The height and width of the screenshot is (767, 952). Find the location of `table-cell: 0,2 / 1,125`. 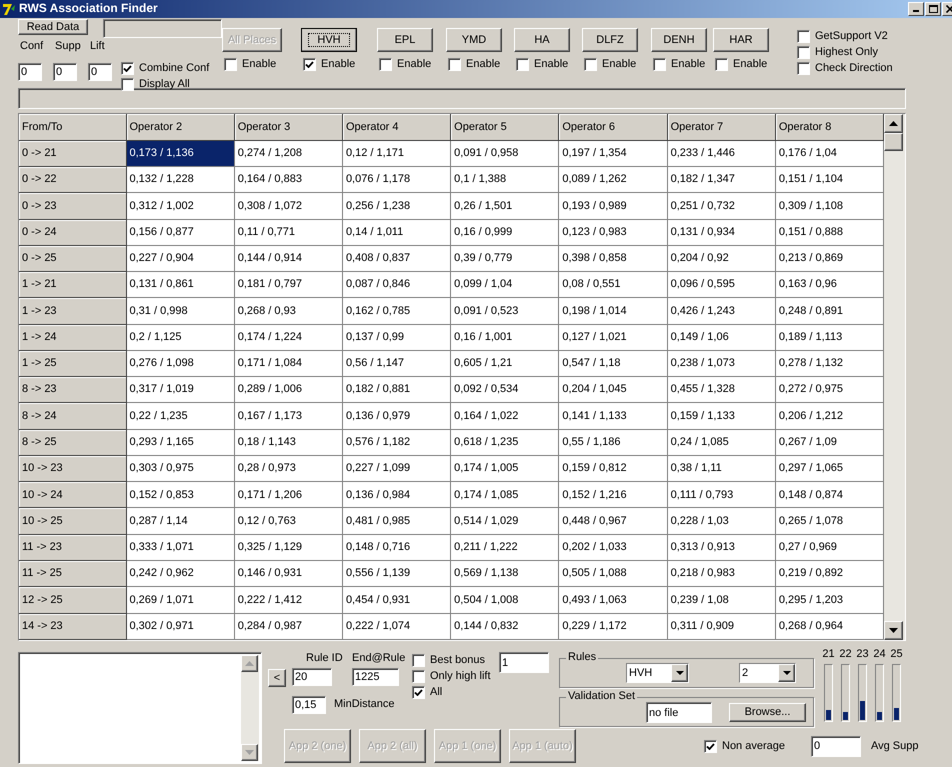

table-cell: 0,2 / 1,125 is located at coordinates (180, 337).